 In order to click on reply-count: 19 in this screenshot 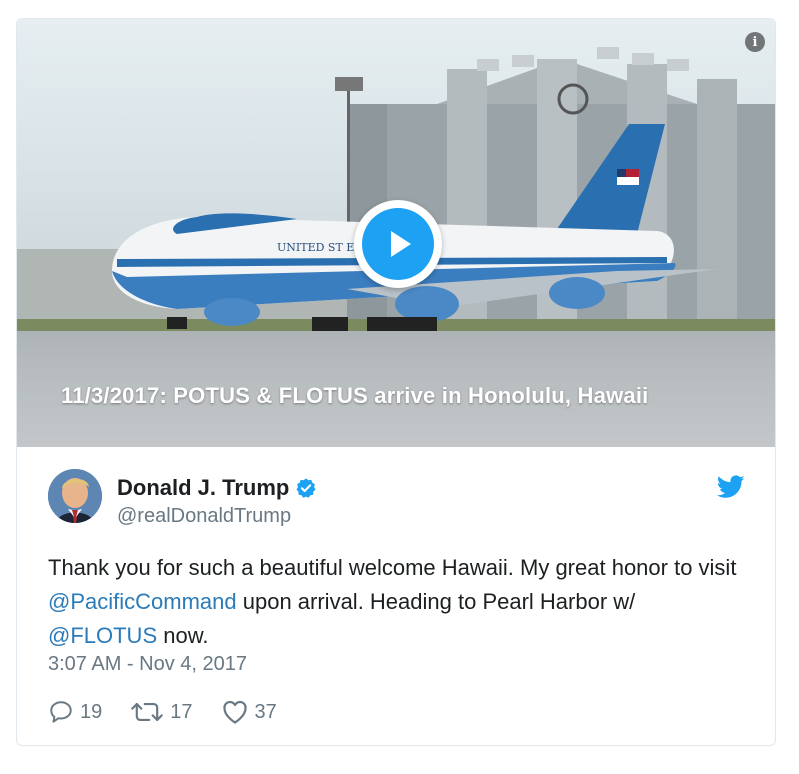, I will do `click(91, 711)`.